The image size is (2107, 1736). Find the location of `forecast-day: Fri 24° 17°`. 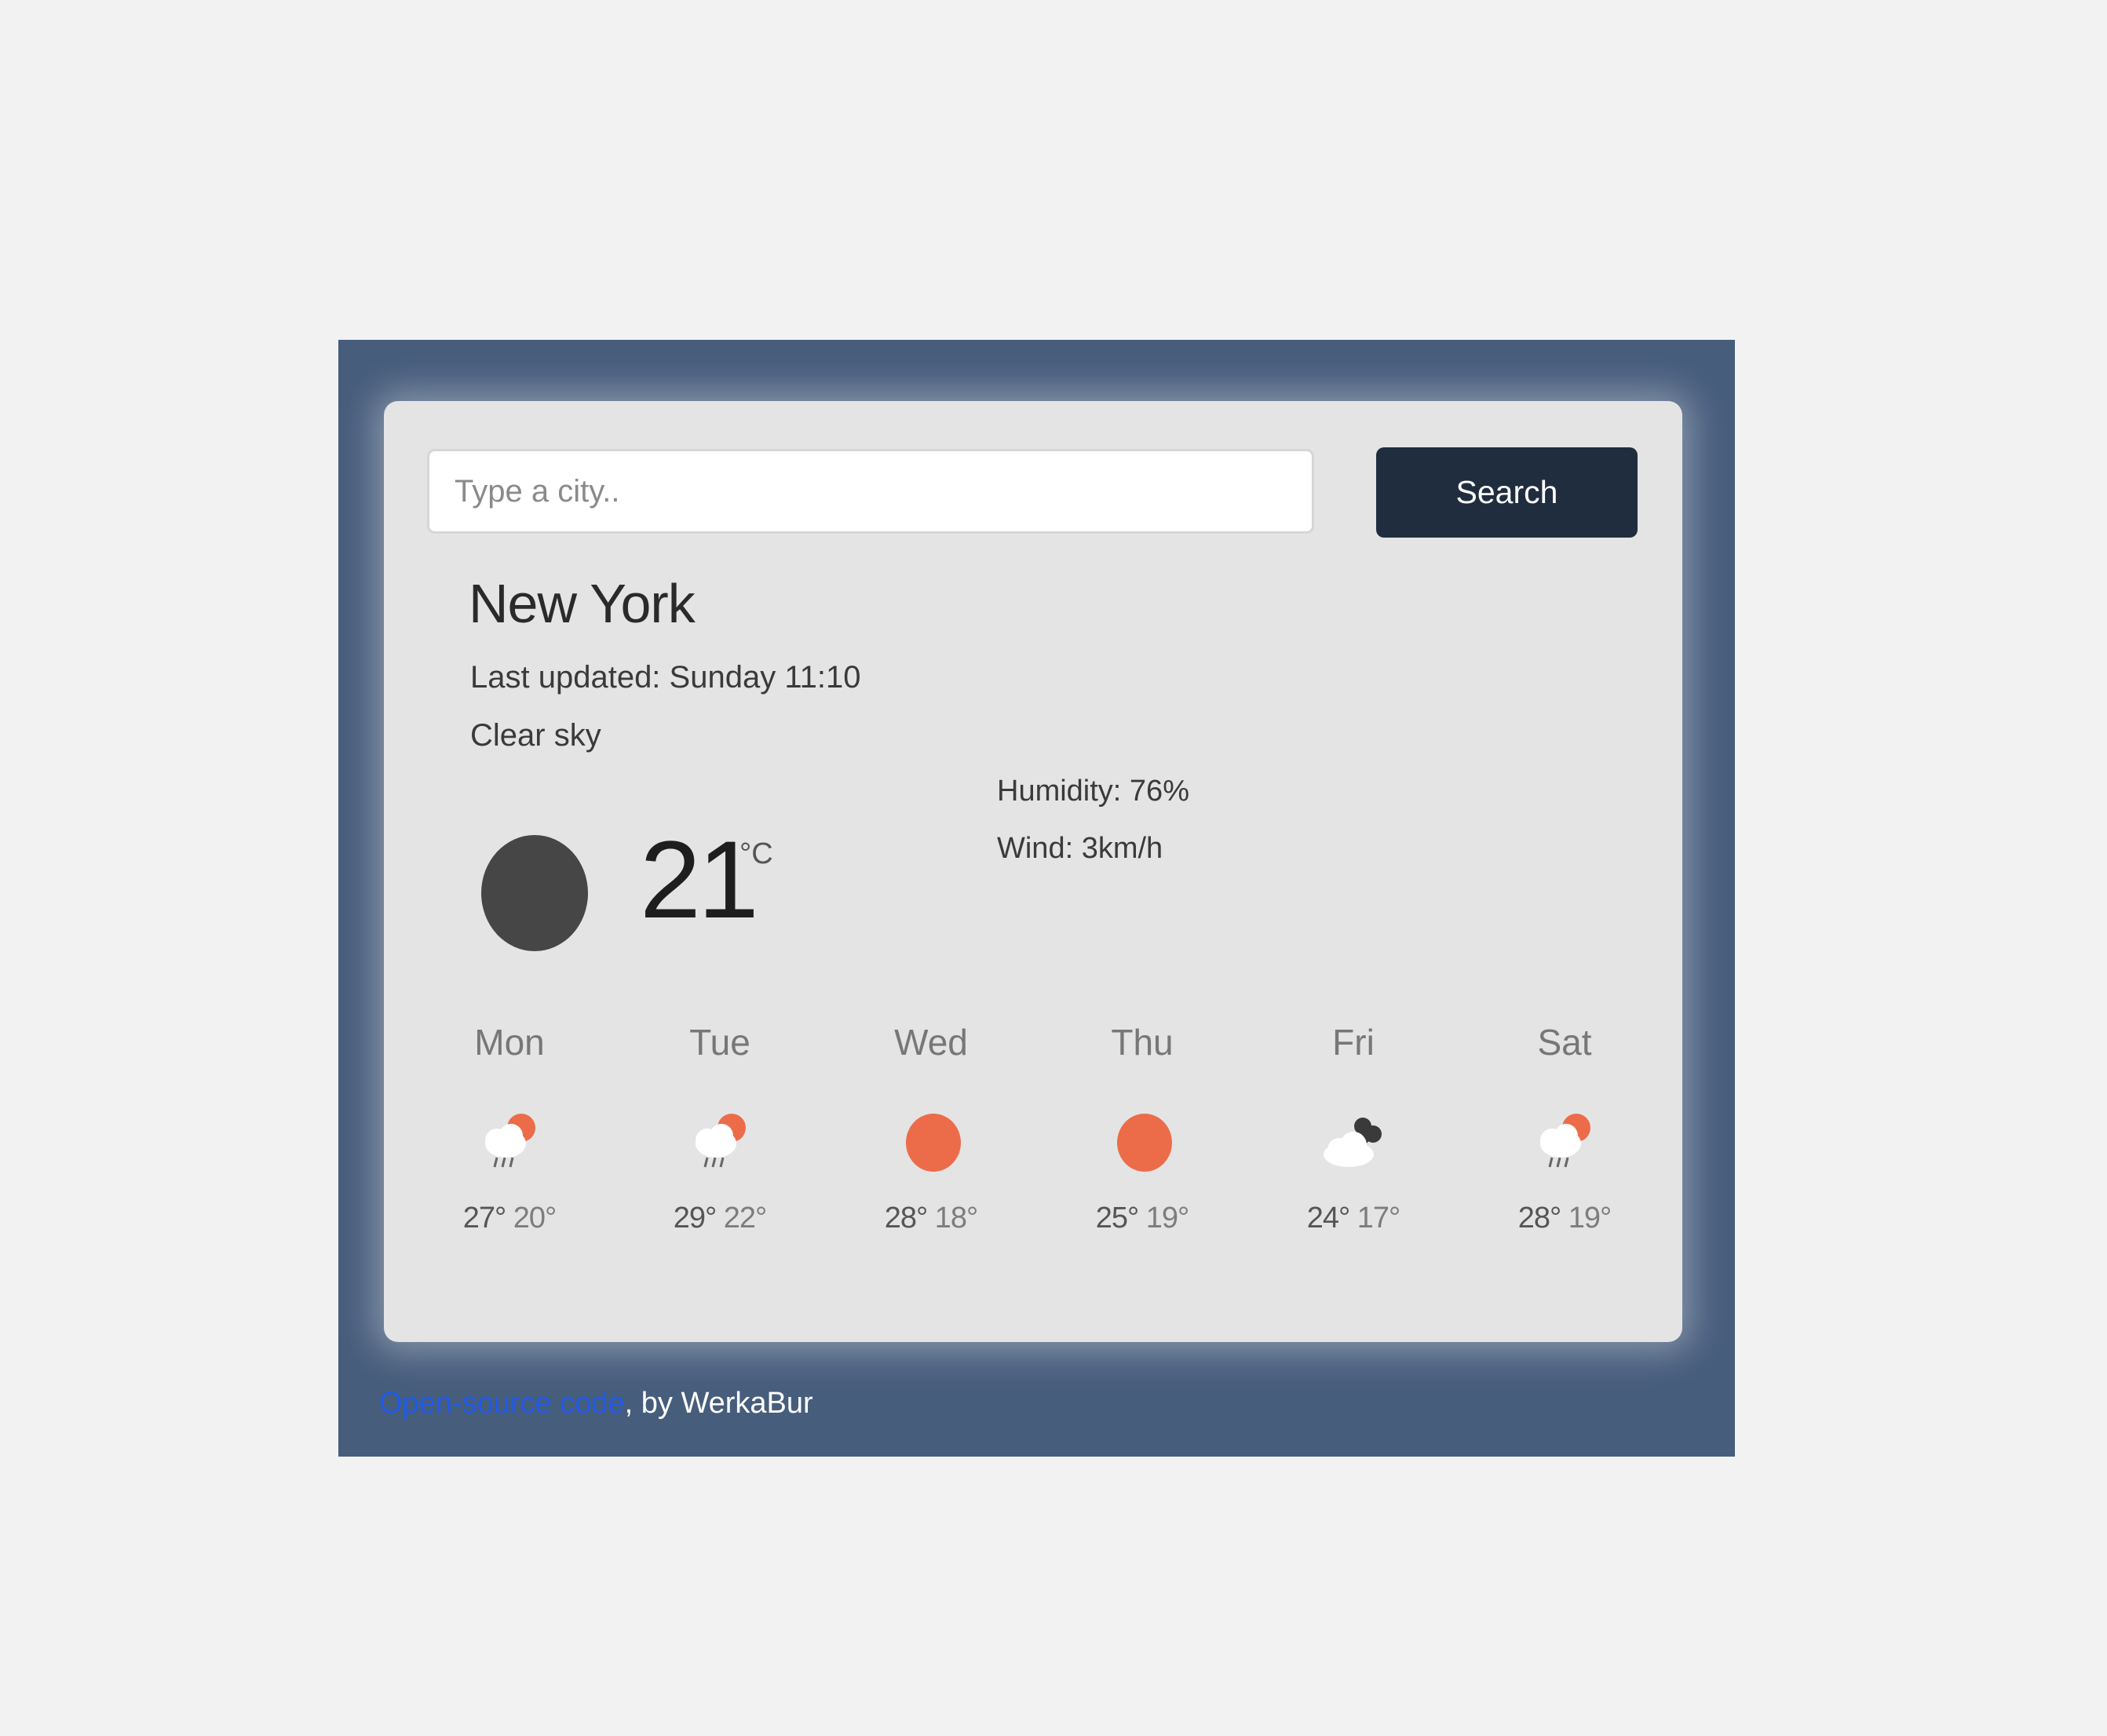

forecast-day: Fri 24° 17° is located at coordinates (1353, 1128).